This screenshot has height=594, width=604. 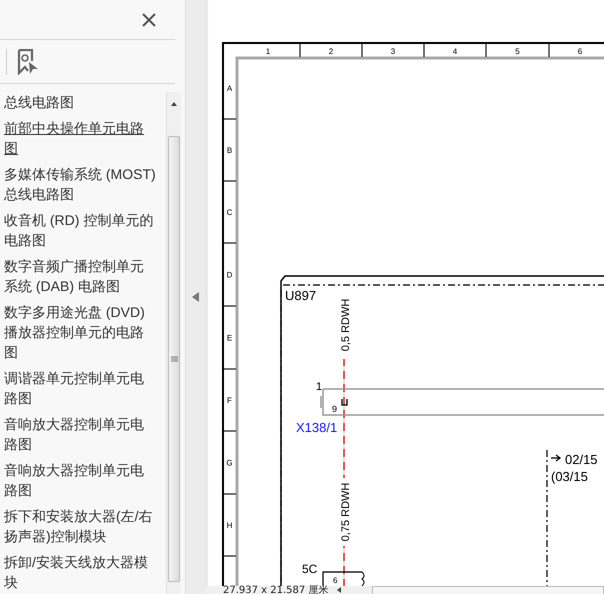 What do you see at coordinates (317, 427) in the screenshot?
I see `connector-label: X138/1` at bounding box center [317, 427].